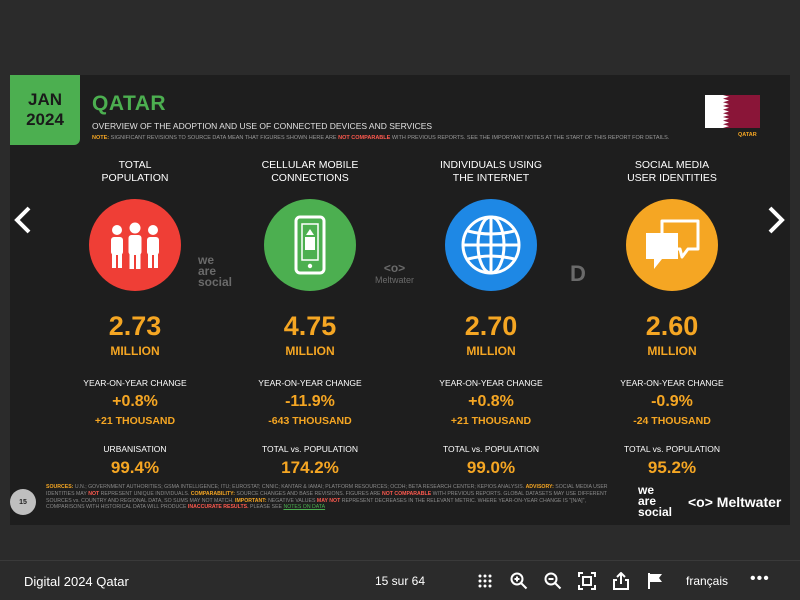  Describe the element at coordinates (44, 99) in the screenshot. I see `date-month: JAN` at that location.